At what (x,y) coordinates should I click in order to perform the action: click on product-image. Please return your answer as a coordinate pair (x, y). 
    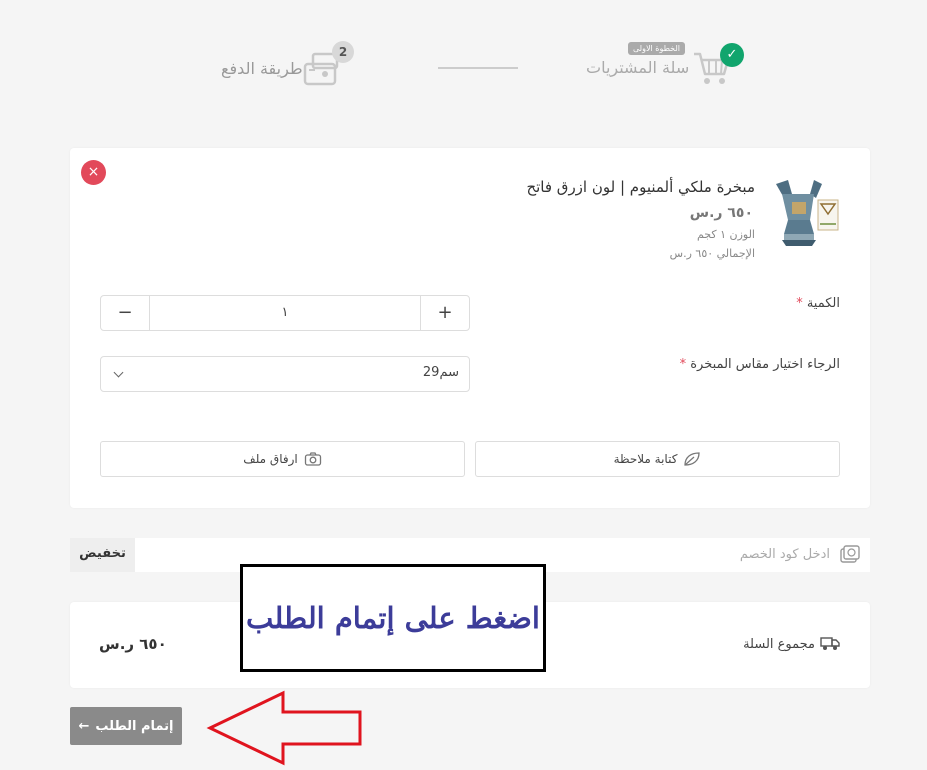
    Looking at the image, I should click on (807, 213).